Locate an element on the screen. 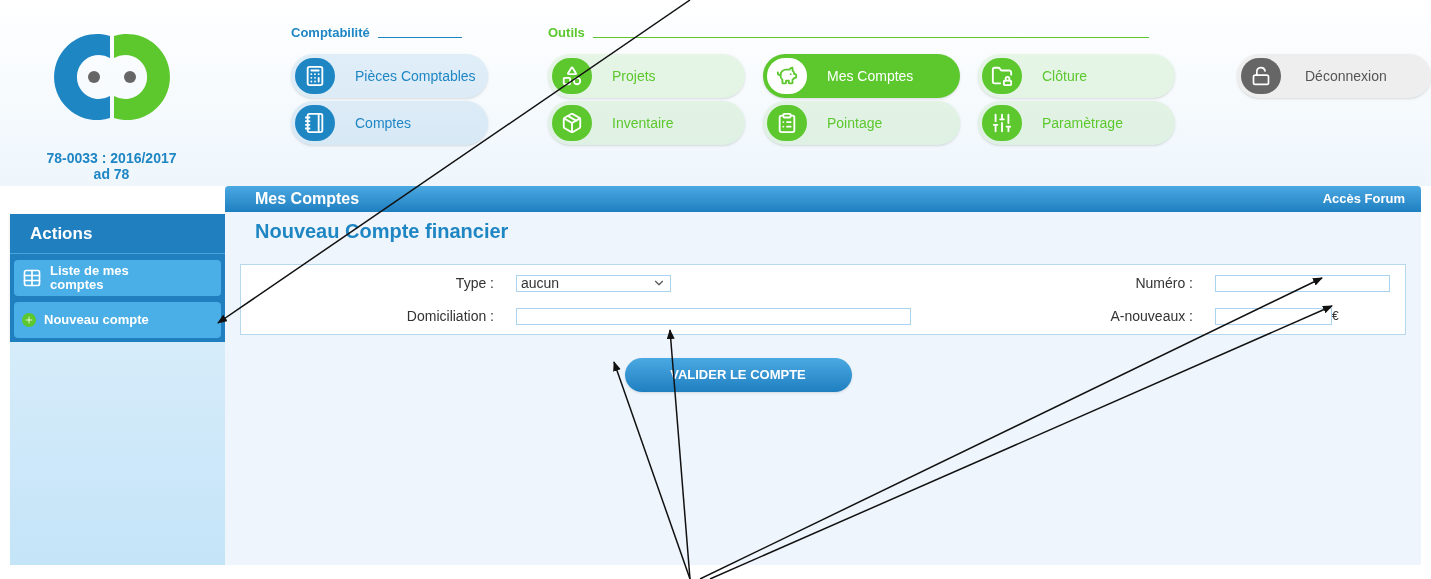 The image size is (1431, 579). nav-button: Mes Comptes is located at coordinates (861, 76).